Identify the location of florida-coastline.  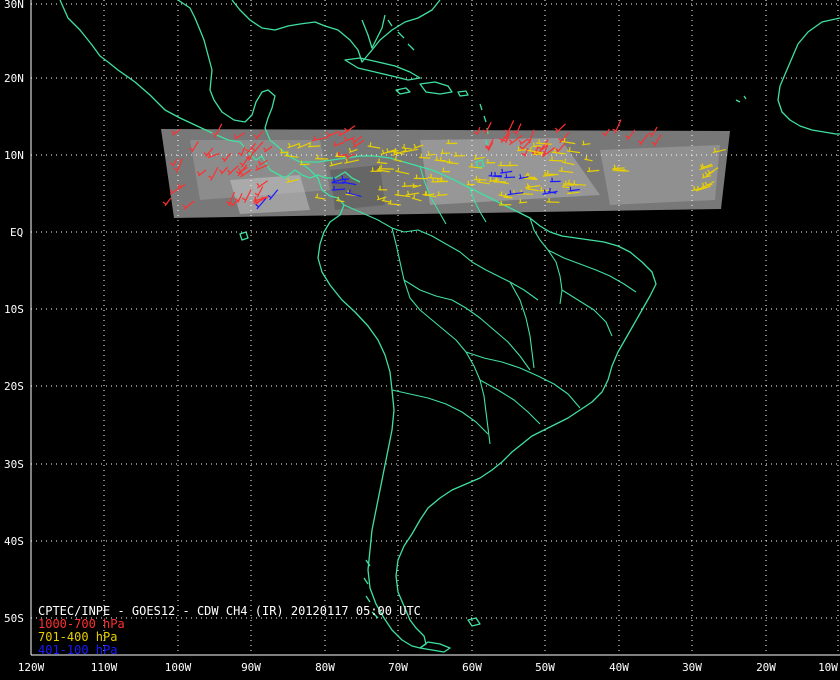
(373, 31).